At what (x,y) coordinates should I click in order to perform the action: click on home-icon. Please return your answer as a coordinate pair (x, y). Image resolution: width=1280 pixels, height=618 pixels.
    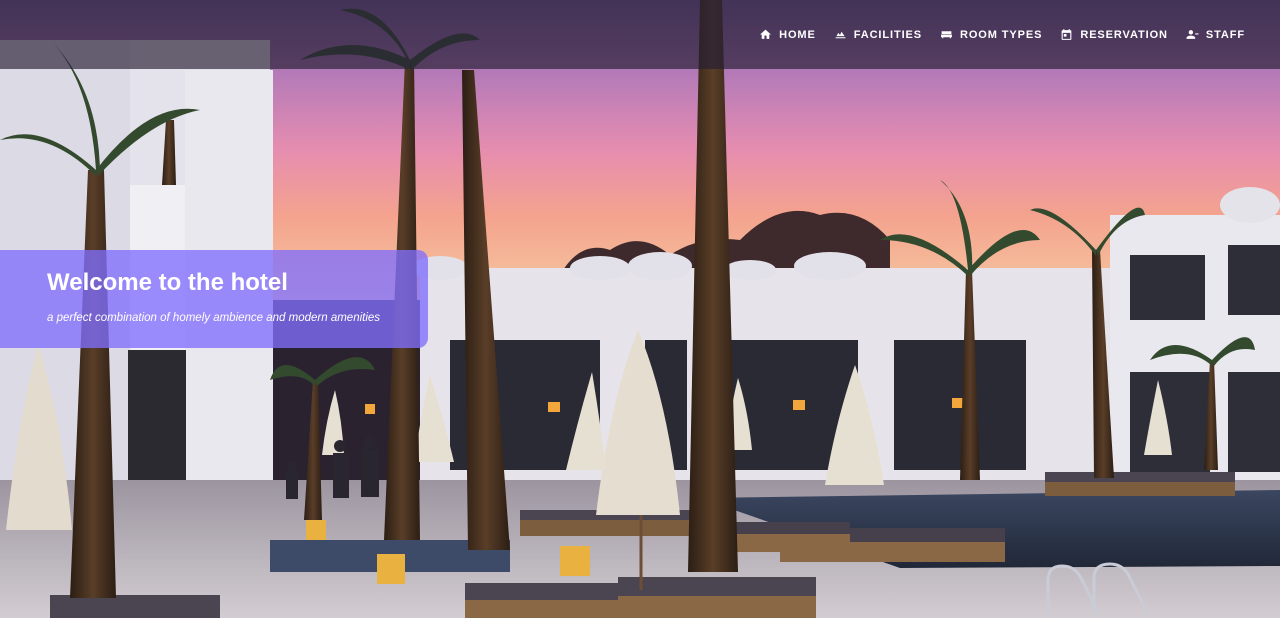
    Looking at the image, I should click on (766, 34).